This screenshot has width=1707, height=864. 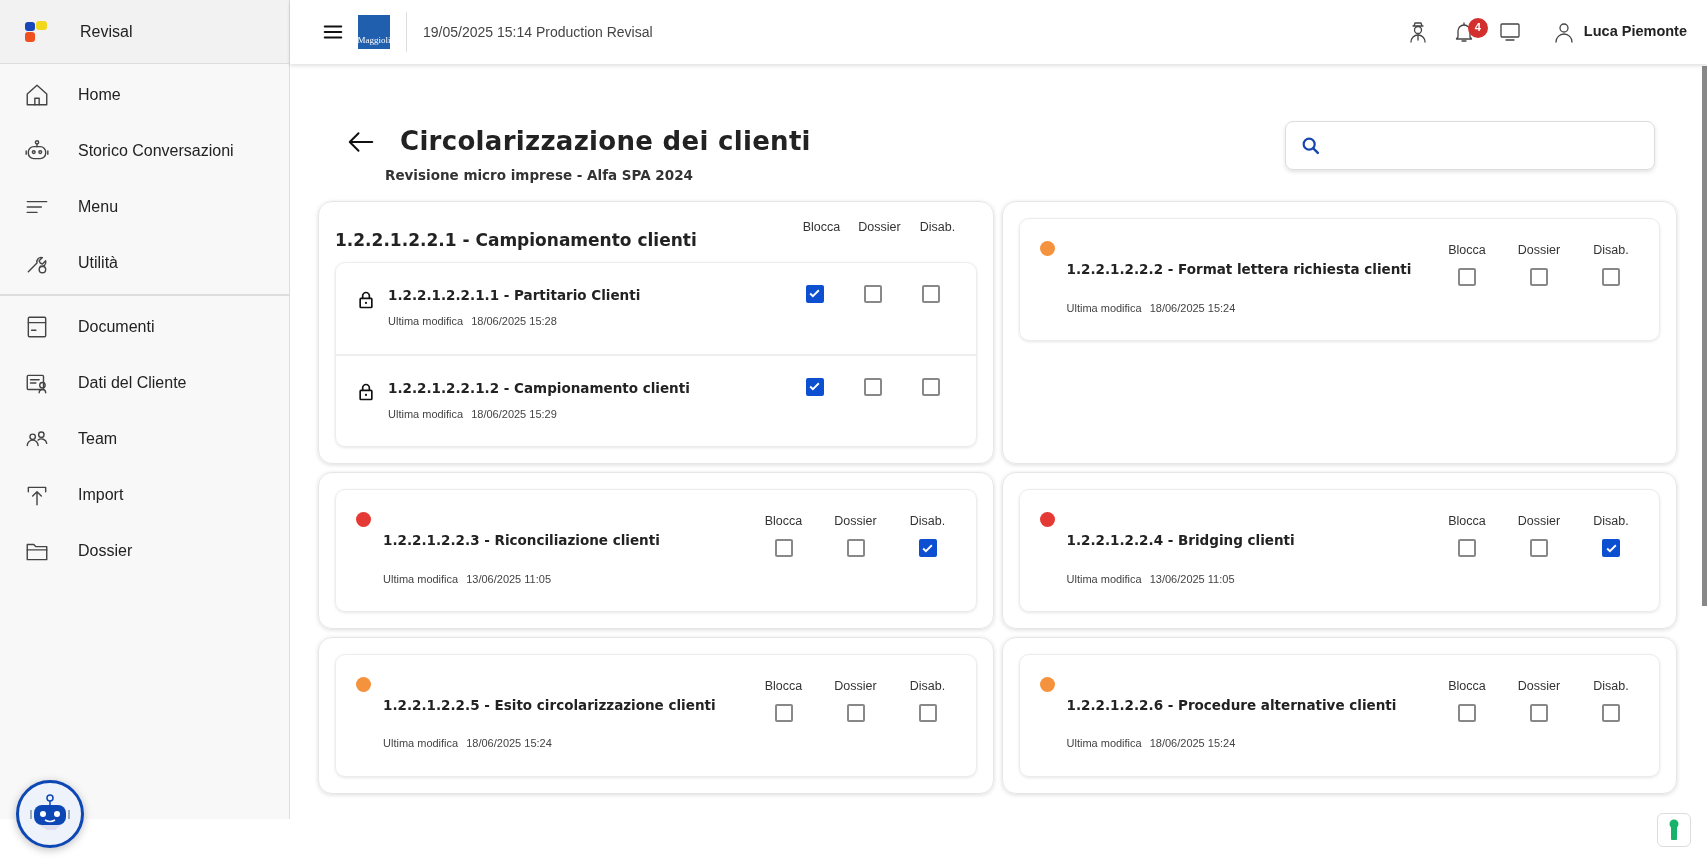 I want to click on item-title: 1.2.2.1.2.2.1.1 - Partitario Clienti, so click(x=515, y=295).